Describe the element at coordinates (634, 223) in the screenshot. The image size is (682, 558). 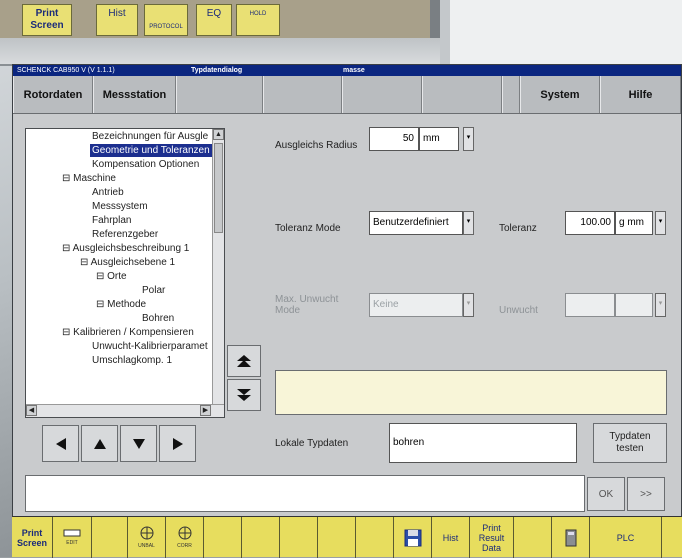
I see `toleranz-unit: g mm` at that location.